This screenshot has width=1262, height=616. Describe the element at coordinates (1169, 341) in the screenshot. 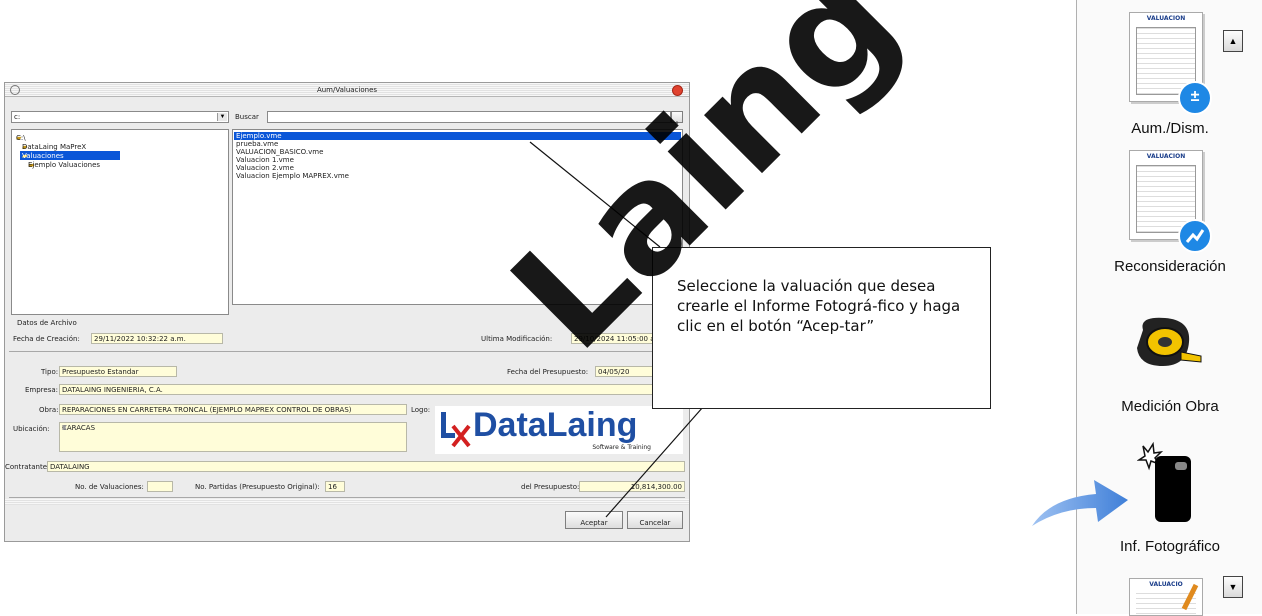

I see `tape-measure-icon` at that location.